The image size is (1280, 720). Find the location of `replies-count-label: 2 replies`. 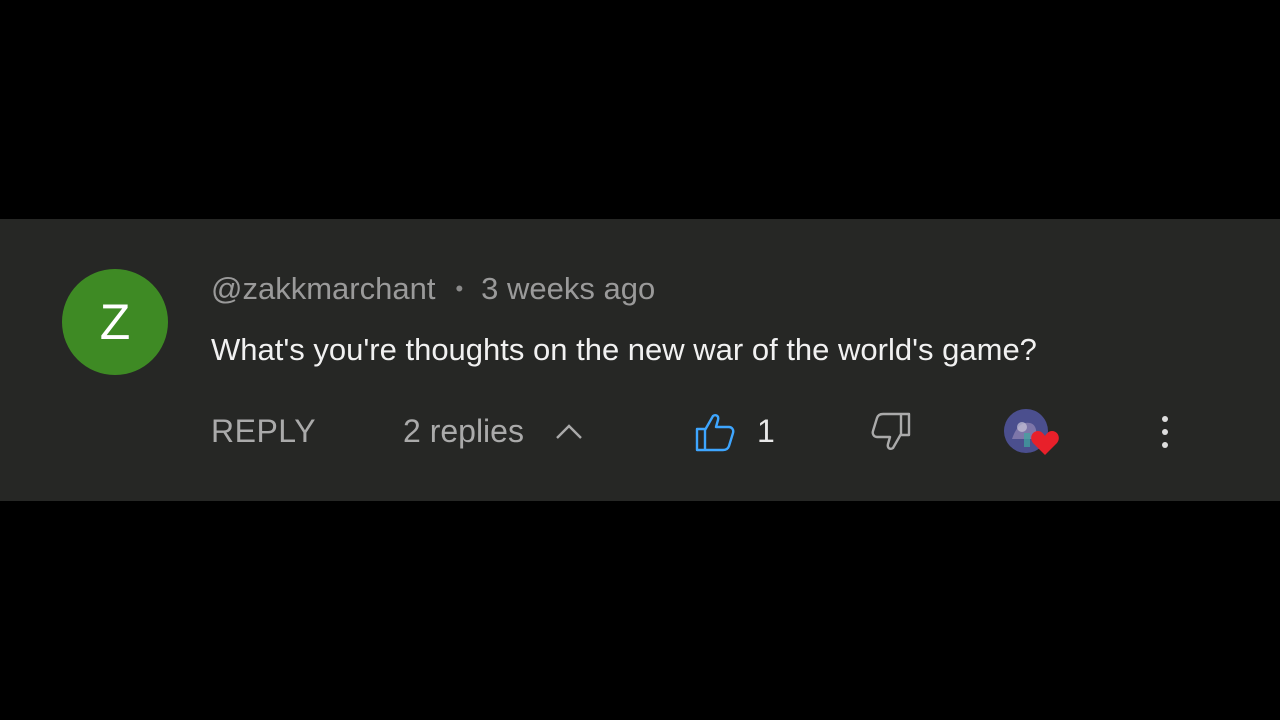

replies-count-label: 2 replies is located at coordinates (463, 431).